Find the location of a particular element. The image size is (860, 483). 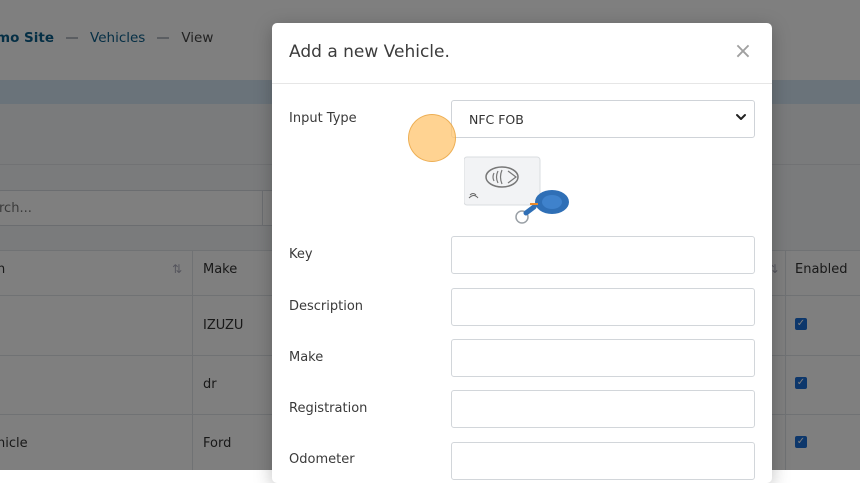

registration-label: Registration is located at coordinates (328, 408).